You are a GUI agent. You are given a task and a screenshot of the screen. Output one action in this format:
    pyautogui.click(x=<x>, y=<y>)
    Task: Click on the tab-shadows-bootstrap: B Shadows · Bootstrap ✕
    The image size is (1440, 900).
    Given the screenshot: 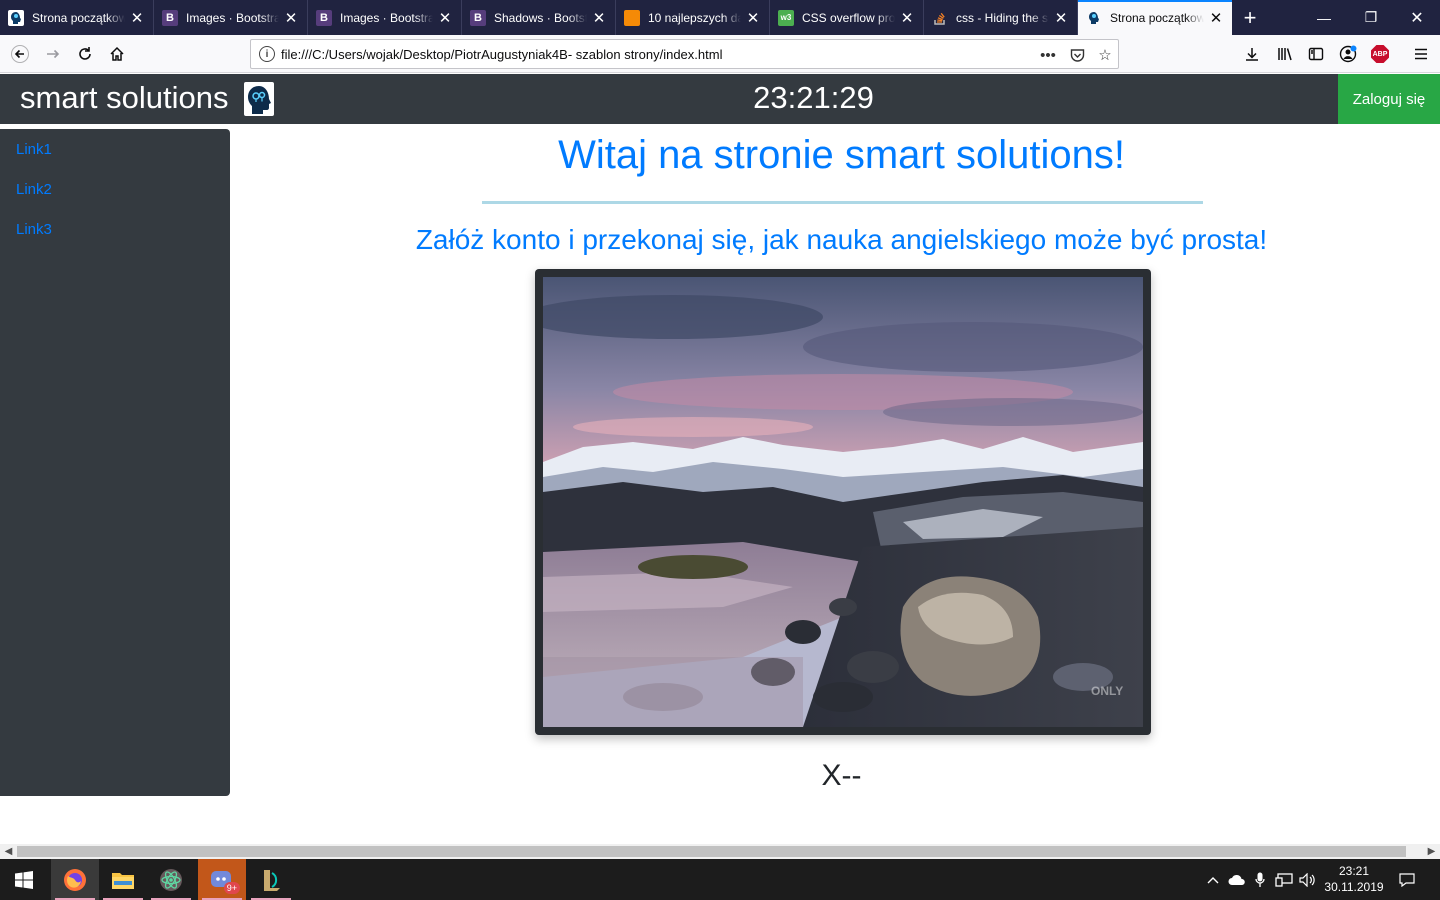 What is the action you would take?
    pyautogui.click(x=539, y=17)
    